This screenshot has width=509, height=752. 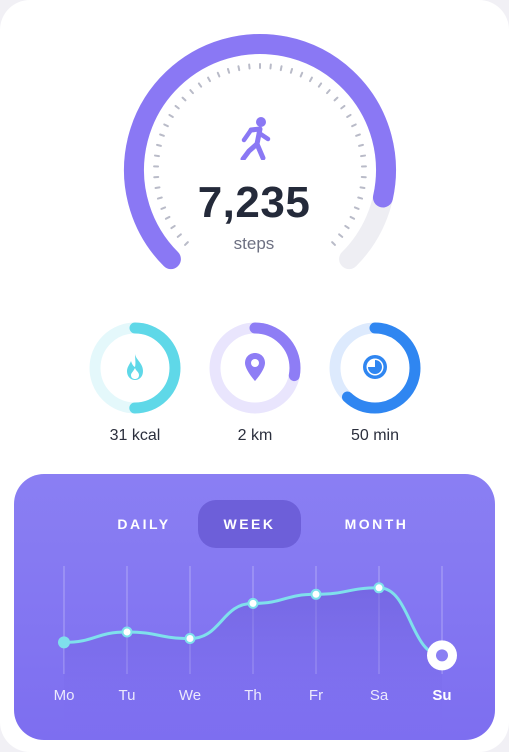 What do you see at coordinates (379, 695) in the screenshot?
I see `chart-day-label: Sa` at bounding box center [379, 695].